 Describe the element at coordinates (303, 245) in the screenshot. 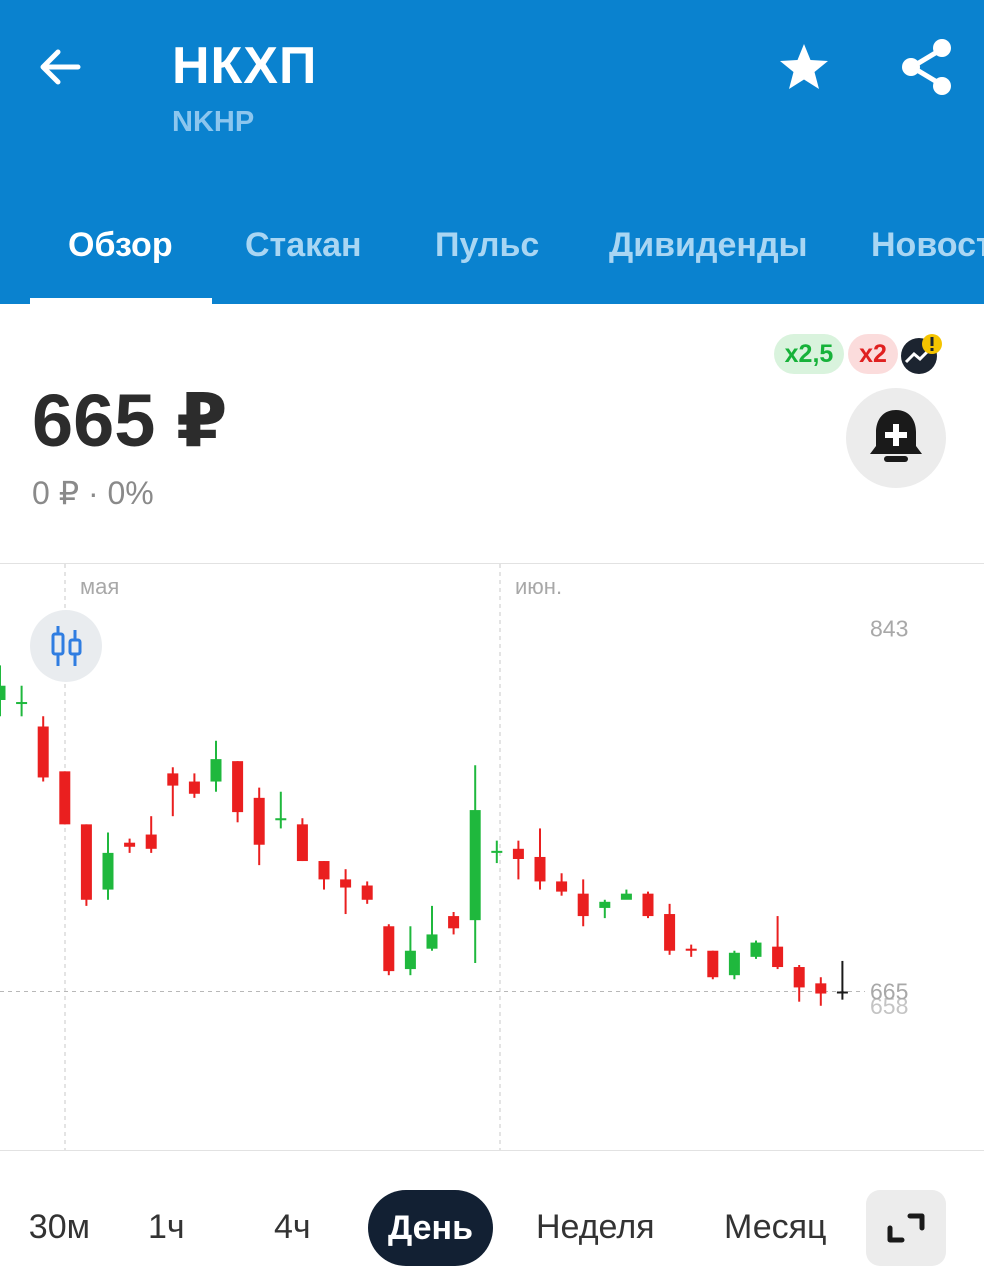

I see `tab-order-book: Стакан` at that location.